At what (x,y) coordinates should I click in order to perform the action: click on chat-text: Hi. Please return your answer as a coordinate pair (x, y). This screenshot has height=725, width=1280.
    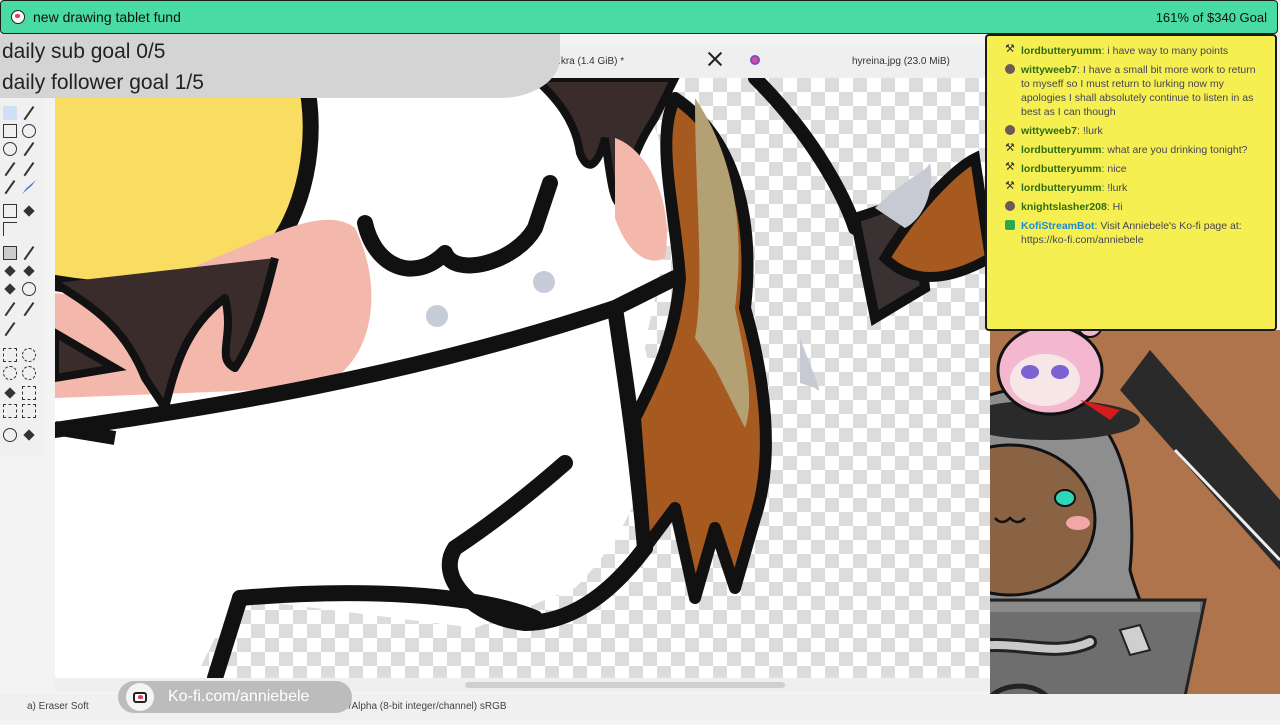
    Looking at the image, I should click on (1117, 207).